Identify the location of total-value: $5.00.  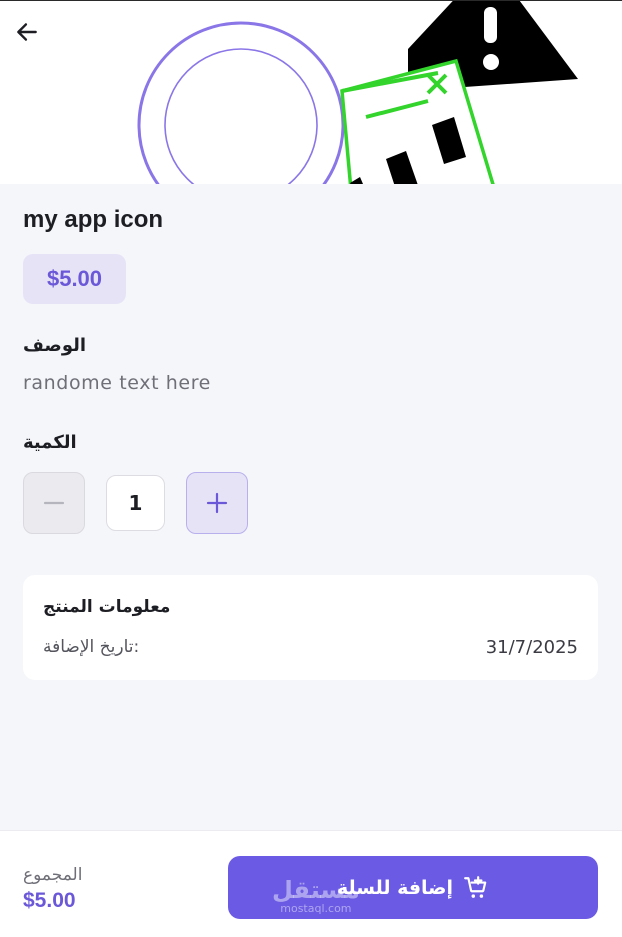
(49, 900).